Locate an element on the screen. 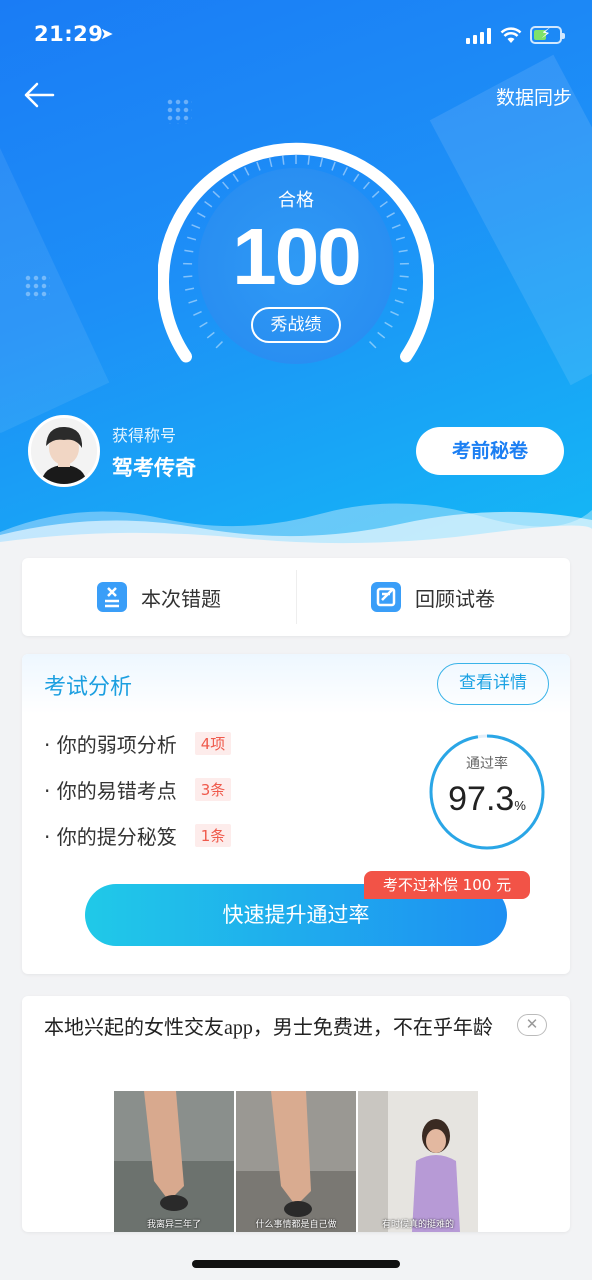  score-tips-count-badge: 1条 is located at coordinates (213, 835).